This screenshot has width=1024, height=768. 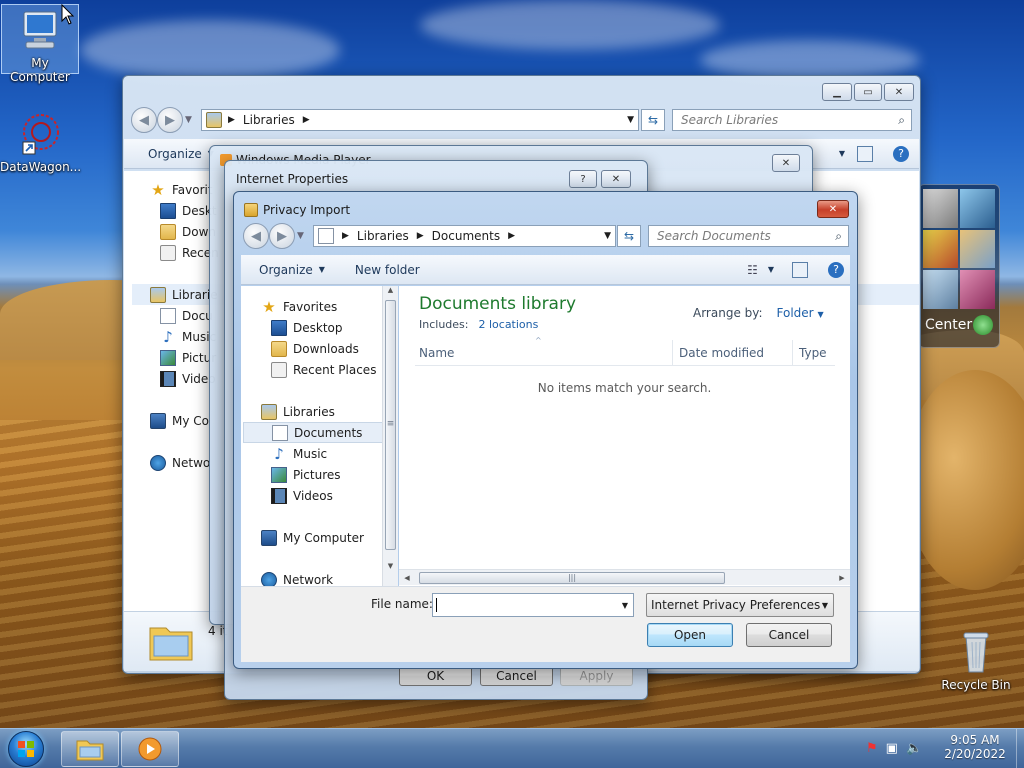 What do you see at coordinates (892, 748) in the screenshot?
I see `network-tray-icon: ▣` at bounding box center [892, 748].